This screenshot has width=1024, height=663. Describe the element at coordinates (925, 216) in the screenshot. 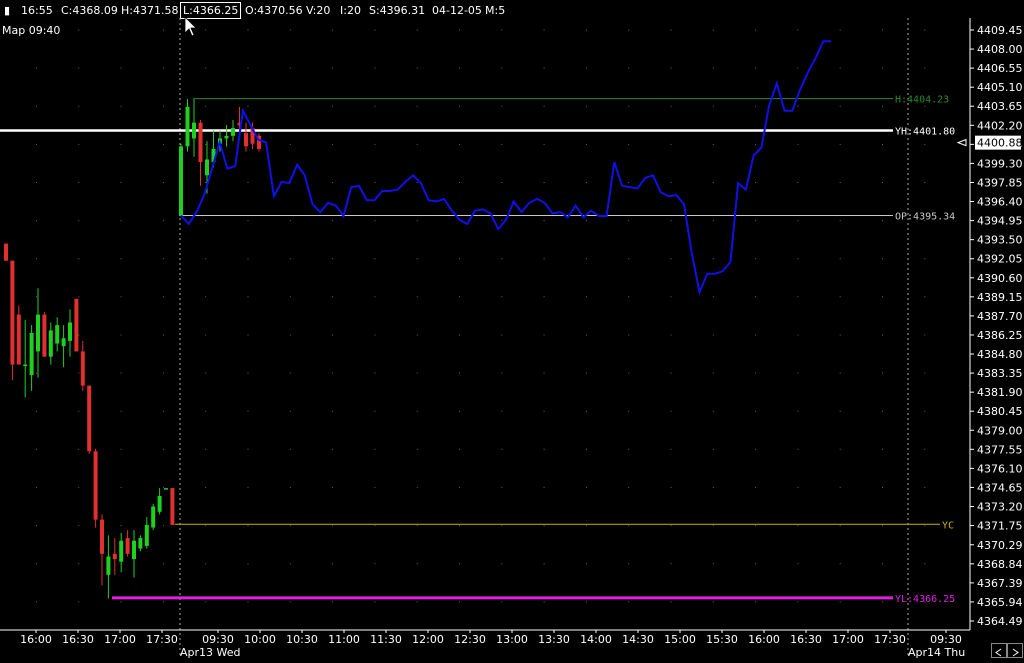

I see `level-label-2: OP:4395.34` at that location.